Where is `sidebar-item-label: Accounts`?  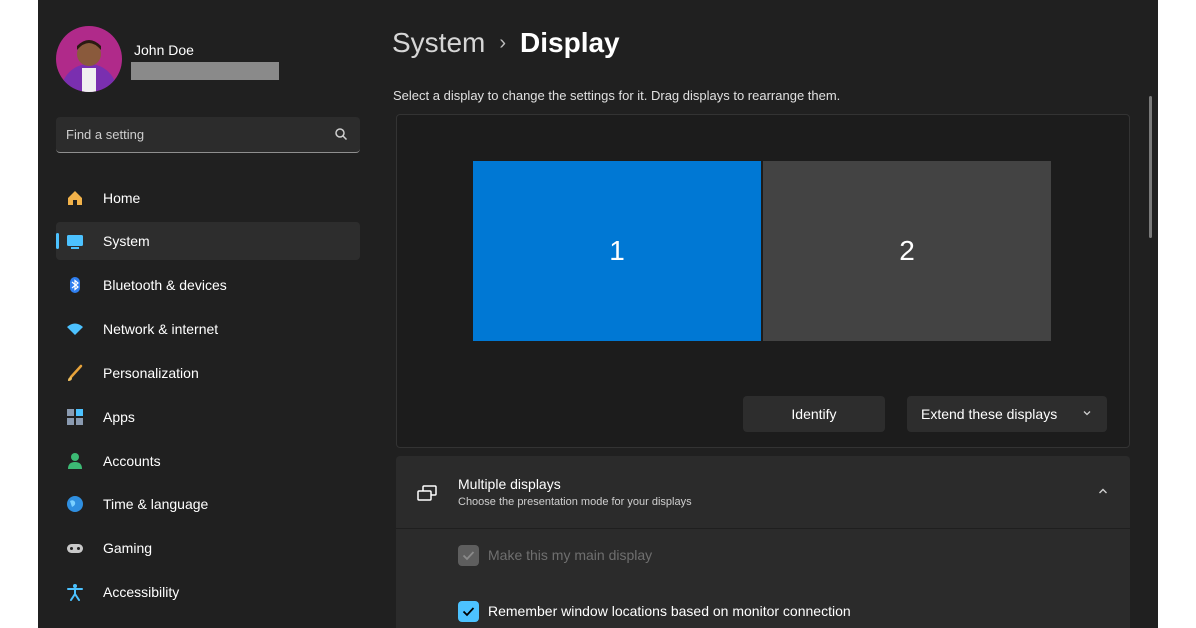 sidebar-item-label: Accounts is located at coordinates (132, 461).